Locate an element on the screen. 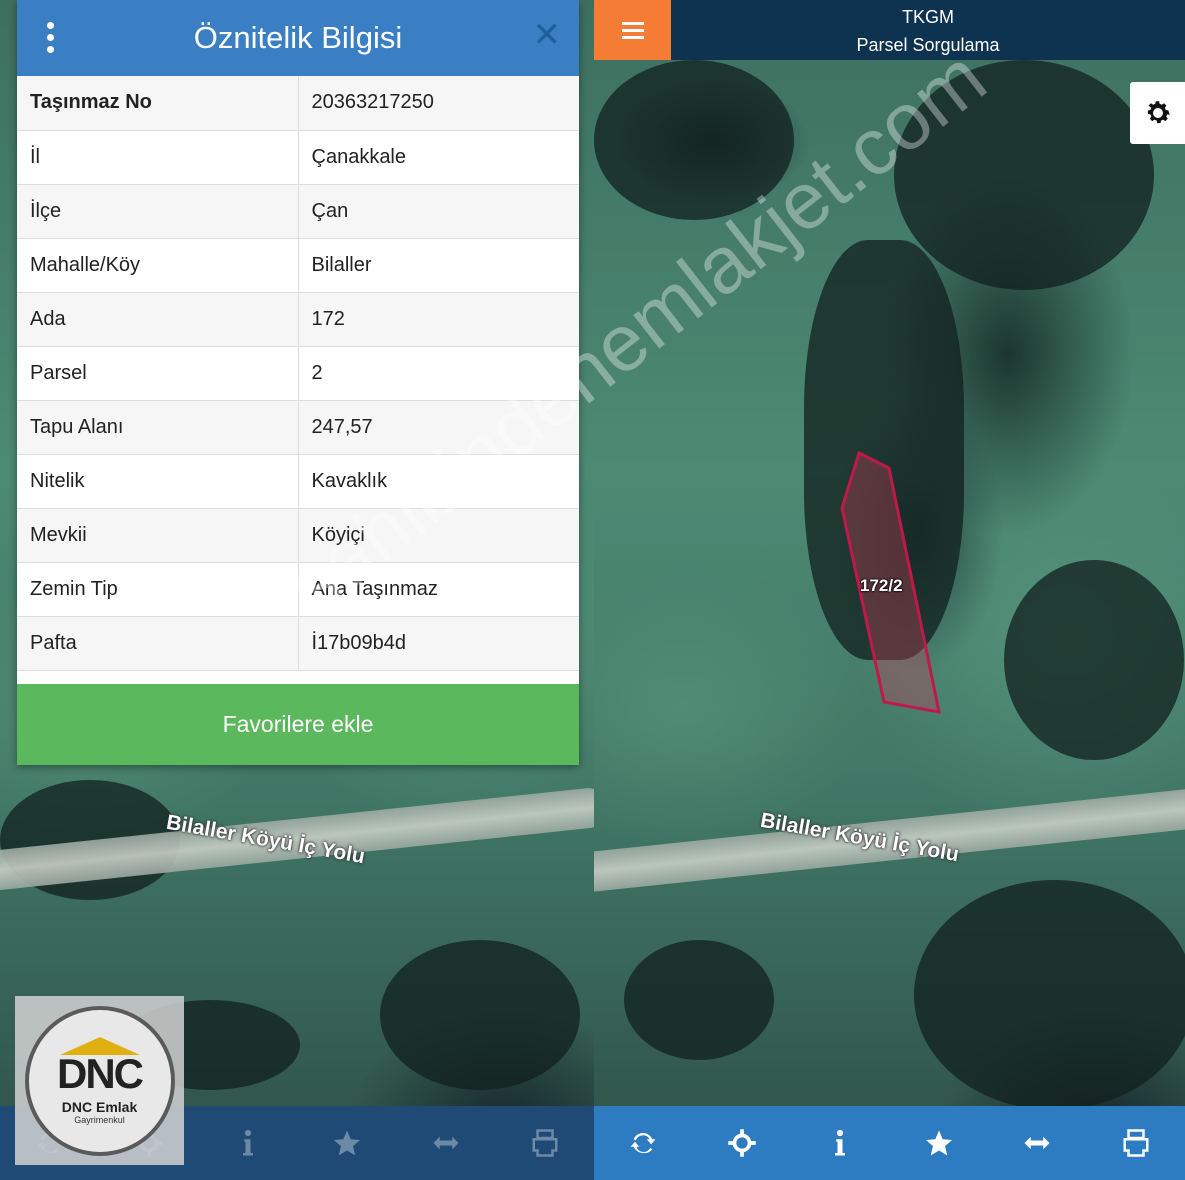  attribute-key: Mevkii is located at coordinates (158, 535).